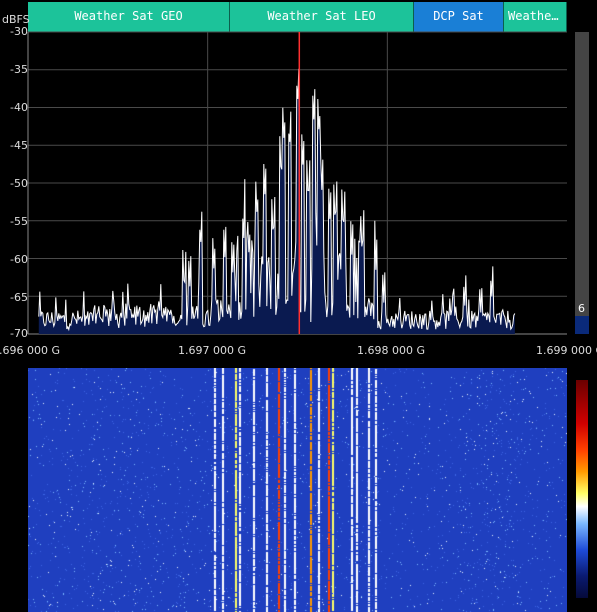  I want to click on level-meter-label: 6, so click(581, 308).